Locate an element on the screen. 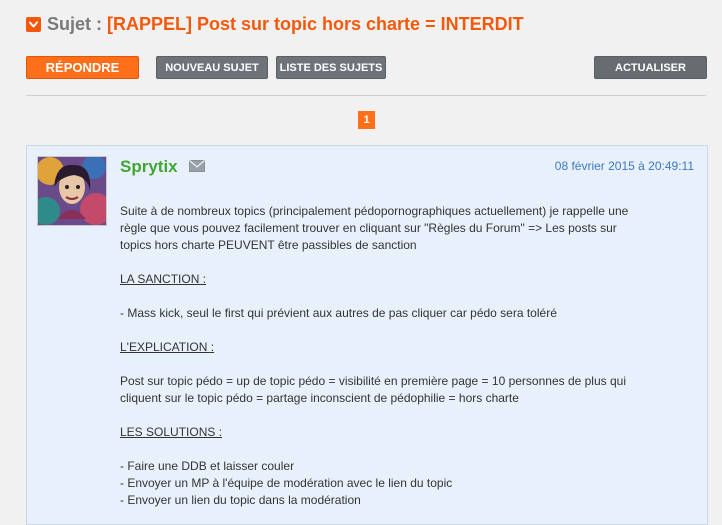  section-heading-solutions: LES SOLUTIONS : is located at coordinates (171, 432).